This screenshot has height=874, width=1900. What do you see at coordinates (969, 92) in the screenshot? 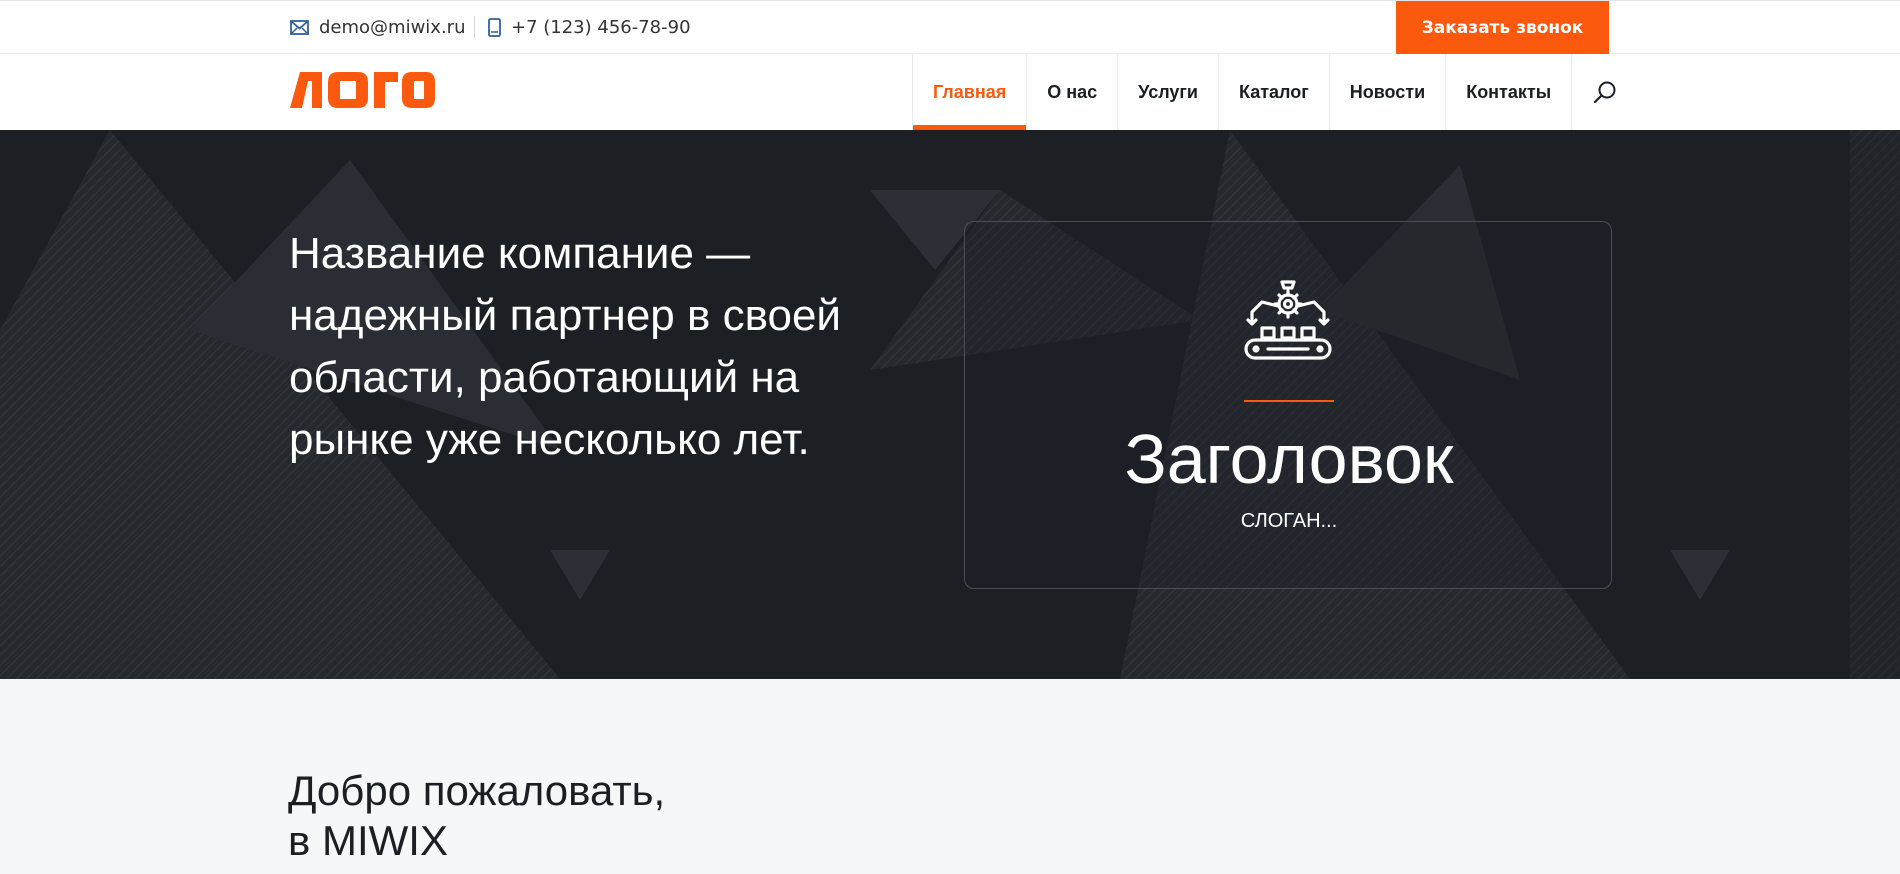
I see `nav-home: Главная` at bounding box center [969, 92].